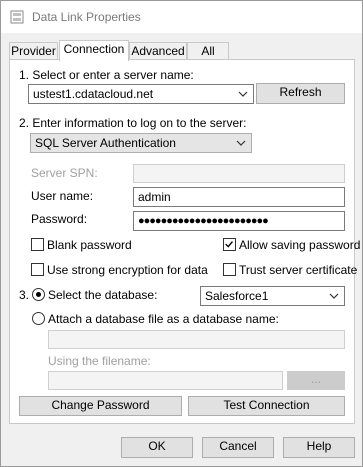 This screenshot has width=363, height=467. Describe the element at coordinates (229, 269) in the screenshot. I see `trust-server-certificate-checkbox` at that location.